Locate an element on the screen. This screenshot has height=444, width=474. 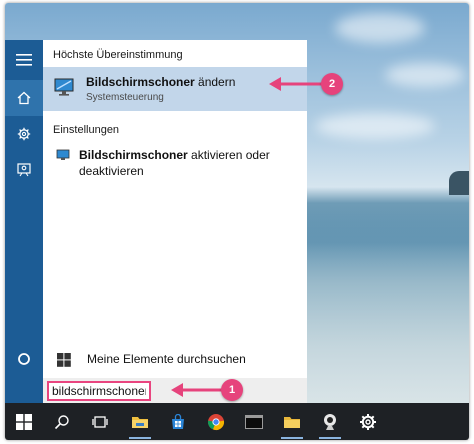
feedback-button is located at coordinates (24, 170).